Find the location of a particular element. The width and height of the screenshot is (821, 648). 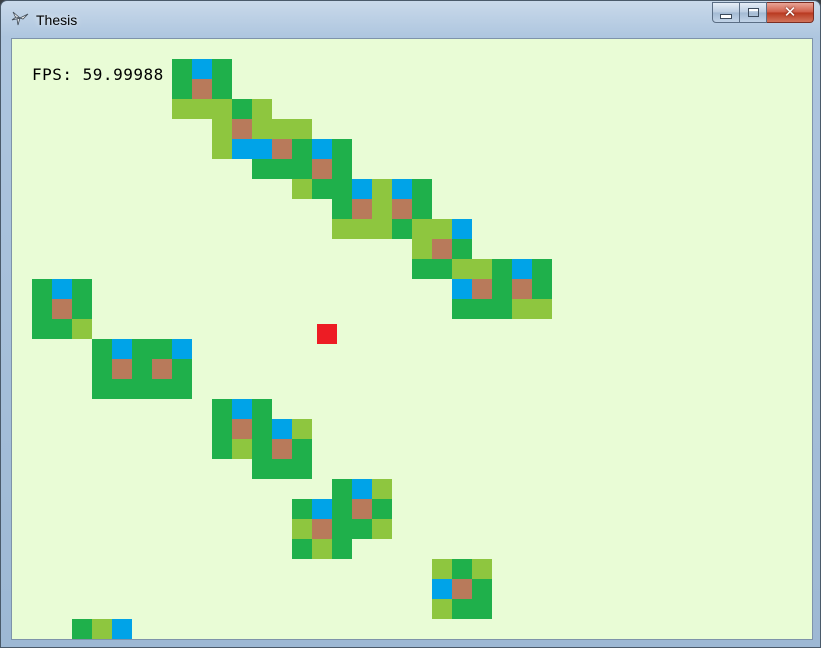

pinwheel-app-icon is located at coordinates (20, 18).